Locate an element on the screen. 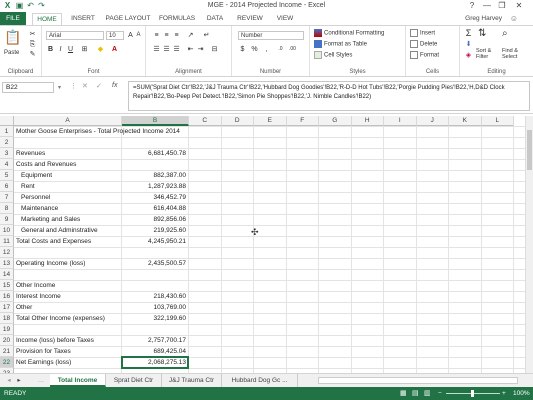 The width and height of the screenshot is (533, 400). column-header-k: K is located at coordinates (465, 121).